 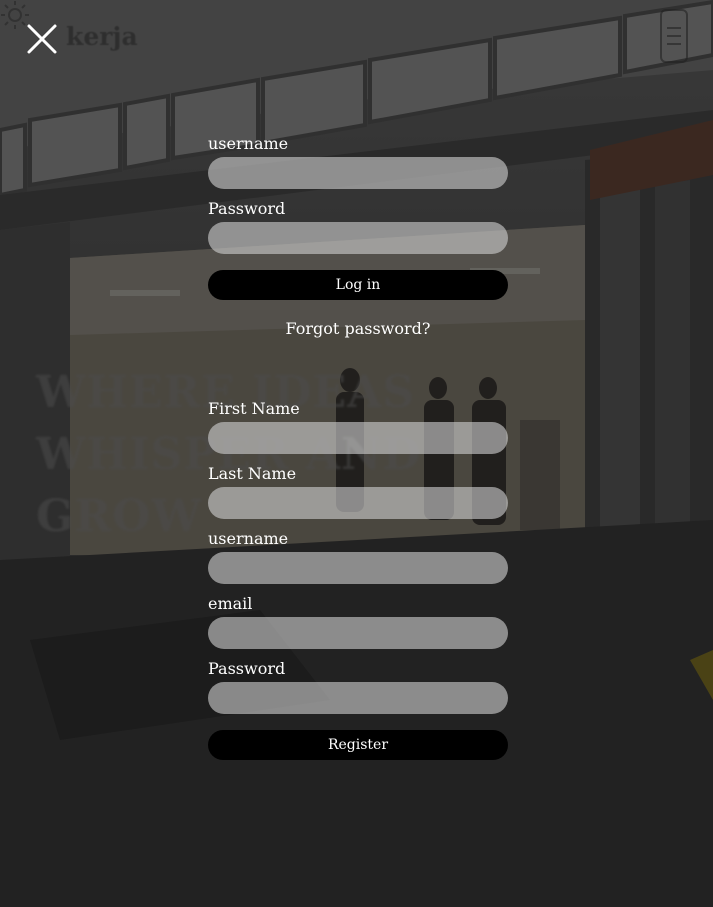 I want to click on register-button: Register, so click(x=358, y=745).